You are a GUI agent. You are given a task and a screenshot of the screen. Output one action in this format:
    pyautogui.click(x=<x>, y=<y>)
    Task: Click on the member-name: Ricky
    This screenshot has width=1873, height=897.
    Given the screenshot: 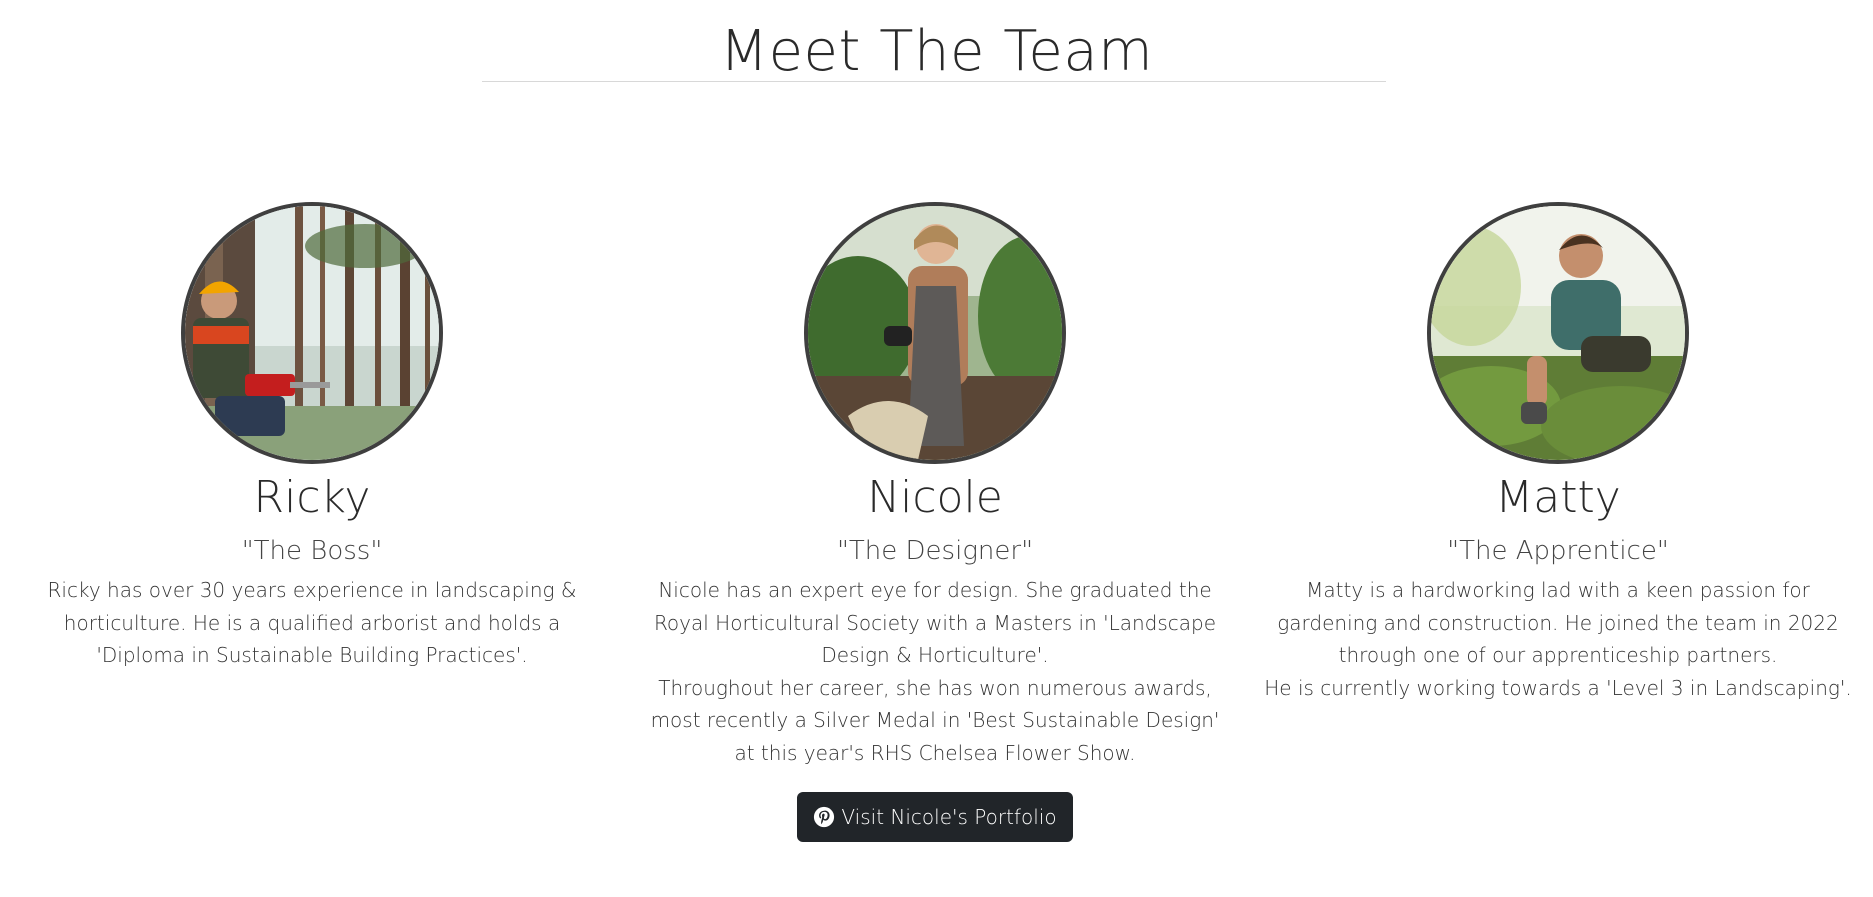 What is the action you would take?
    pyautogui.click(x=312, y=497)
    